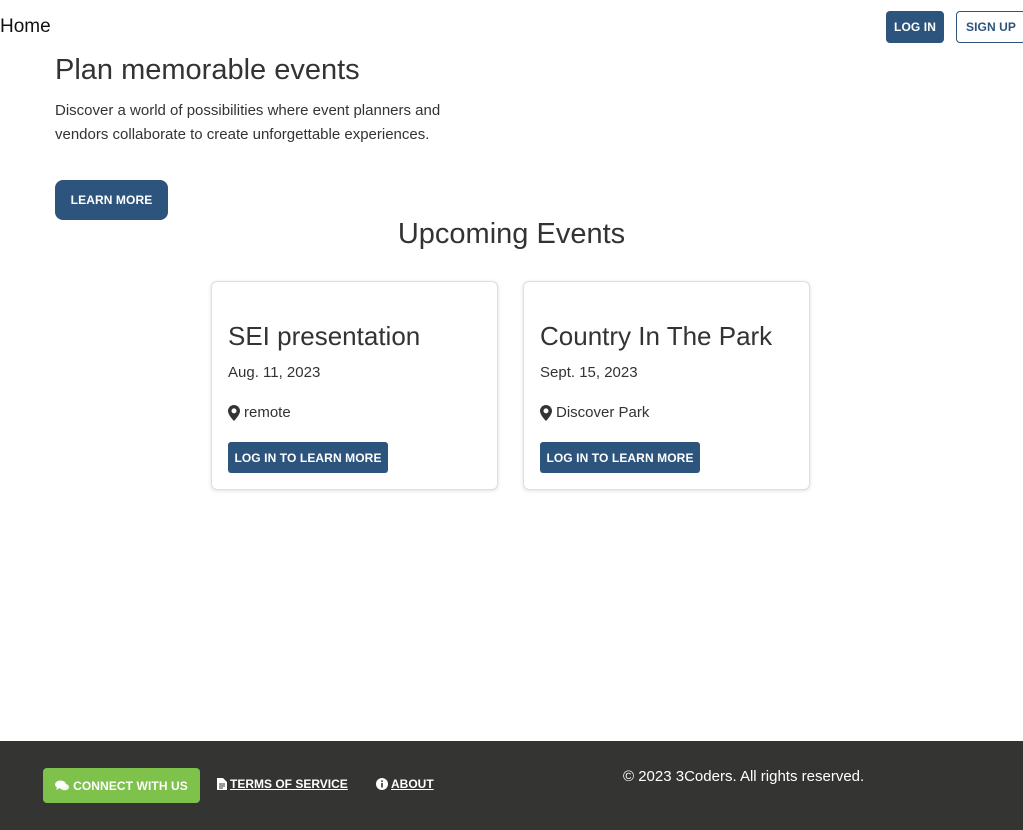  I want to click on hero-title: Plan memorable events, so click(207, 70).